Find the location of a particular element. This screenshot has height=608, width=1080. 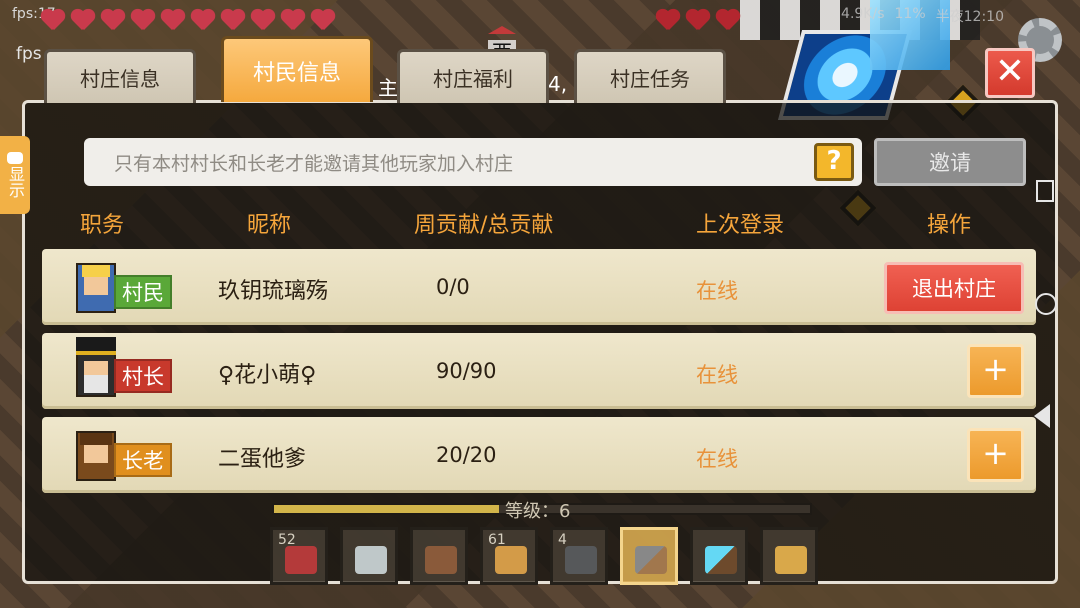

column-header-contribution: 周贡献/总贡献 is located at coordinates (484, 225).